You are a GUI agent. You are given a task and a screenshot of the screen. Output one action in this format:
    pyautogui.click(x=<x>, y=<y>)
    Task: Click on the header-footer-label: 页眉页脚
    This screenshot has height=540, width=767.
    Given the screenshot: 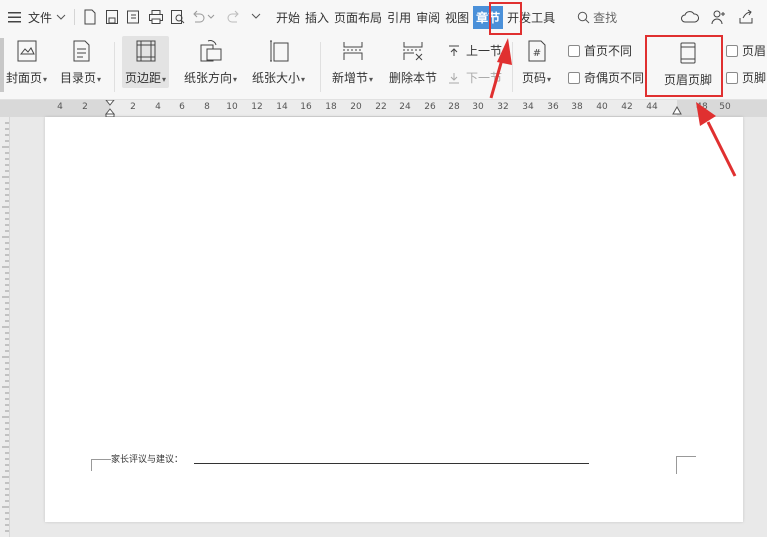 What is the action you would take?
    pyautogui.click(x=688, y=80)
    